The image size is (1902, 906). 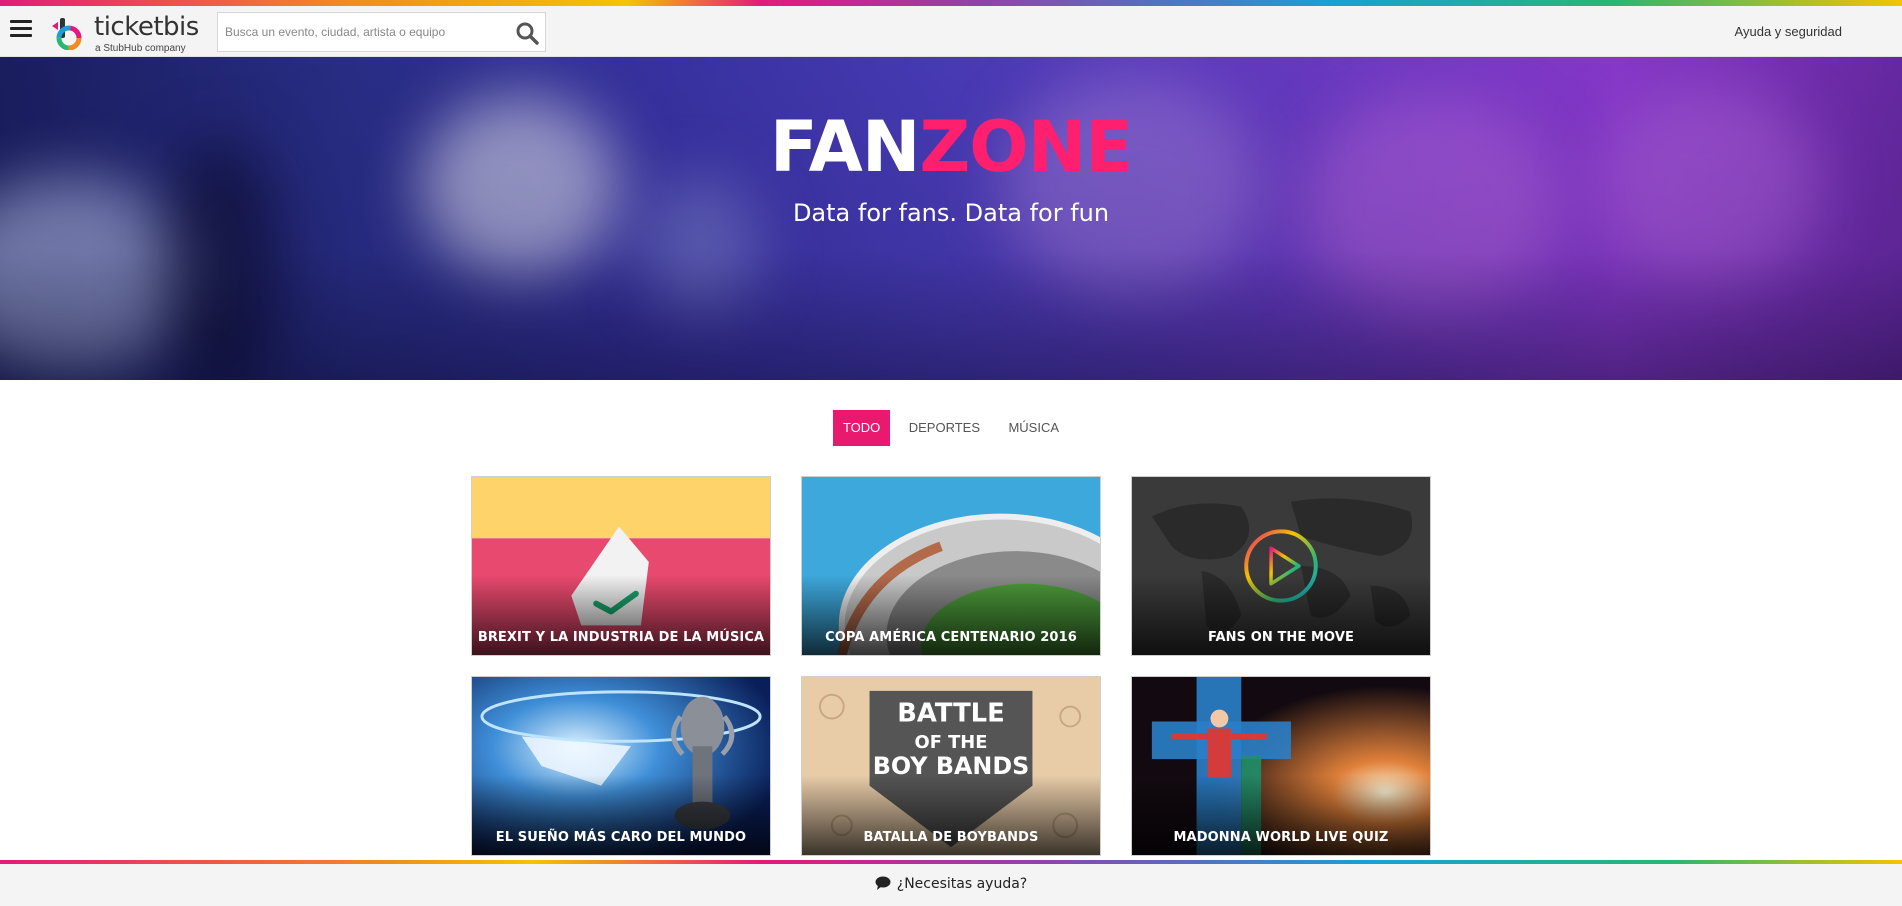 What do you see at coordinates (951, 742) in the screenshot?
I see `badge-line-2: OF THE` at bounding box center [951, 742].